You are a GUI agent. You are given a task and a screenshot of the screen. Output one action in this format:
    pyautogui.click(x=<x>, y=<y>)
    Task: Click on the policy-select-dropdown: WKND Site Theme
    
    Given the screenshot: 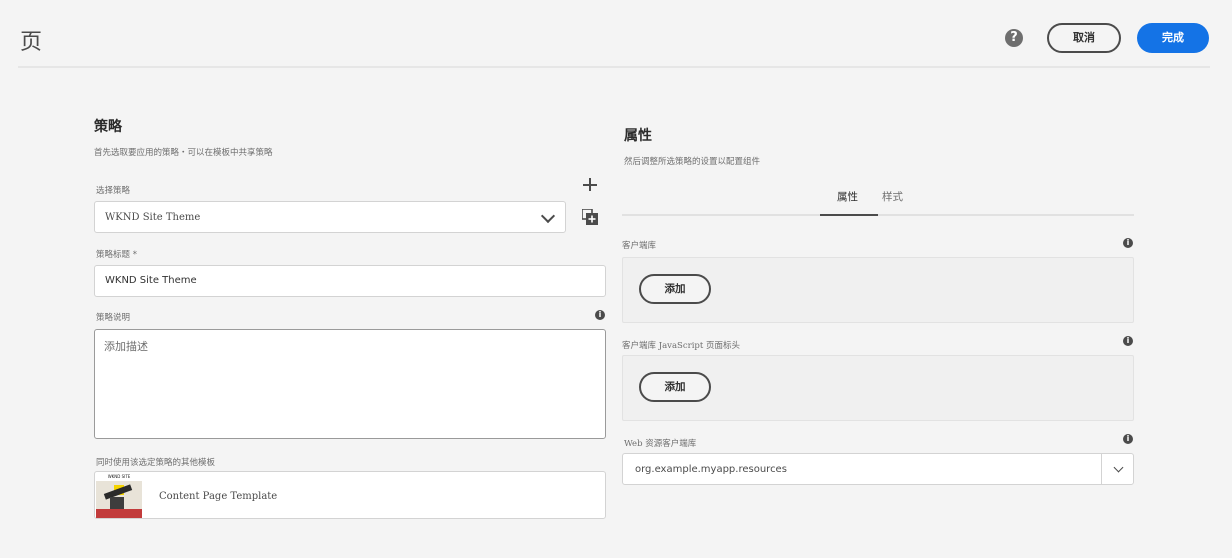 What is the action you would take?
    pyautogui.click(x=330, y=217)
    